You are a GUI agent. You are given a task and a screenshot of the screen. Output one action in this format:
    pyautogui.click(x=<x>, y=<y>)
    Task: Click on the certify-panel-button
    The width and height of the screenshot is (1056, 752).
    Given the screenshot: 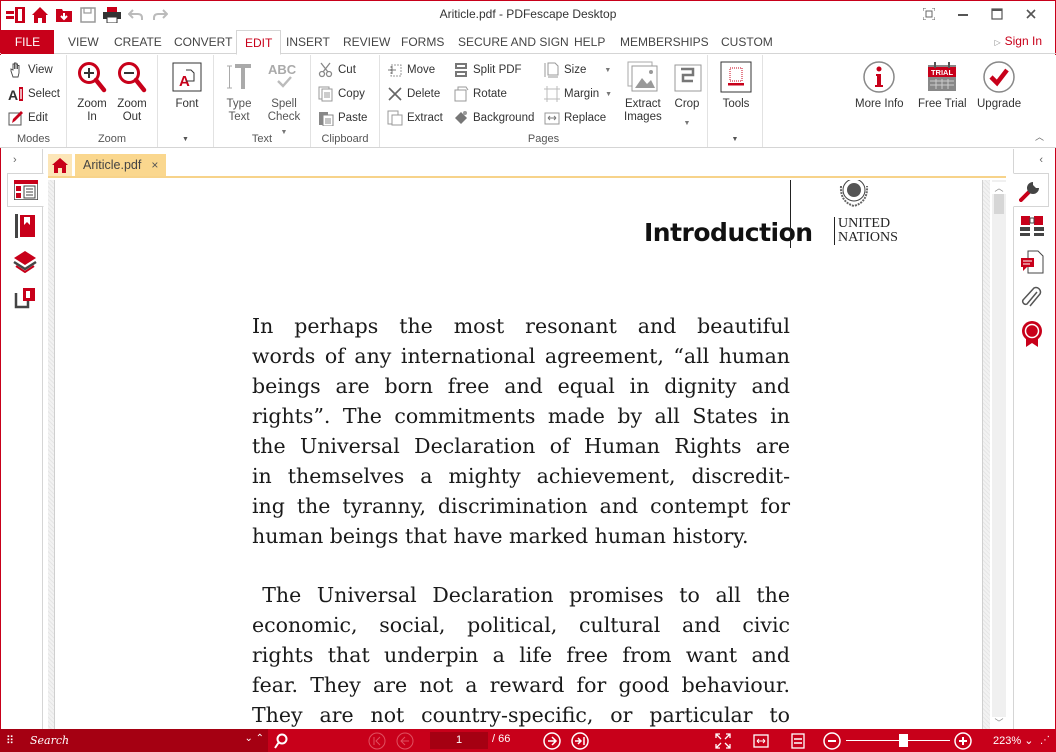 What is the action you would take?
    pyautogui.click(x=1032, y=334)
    